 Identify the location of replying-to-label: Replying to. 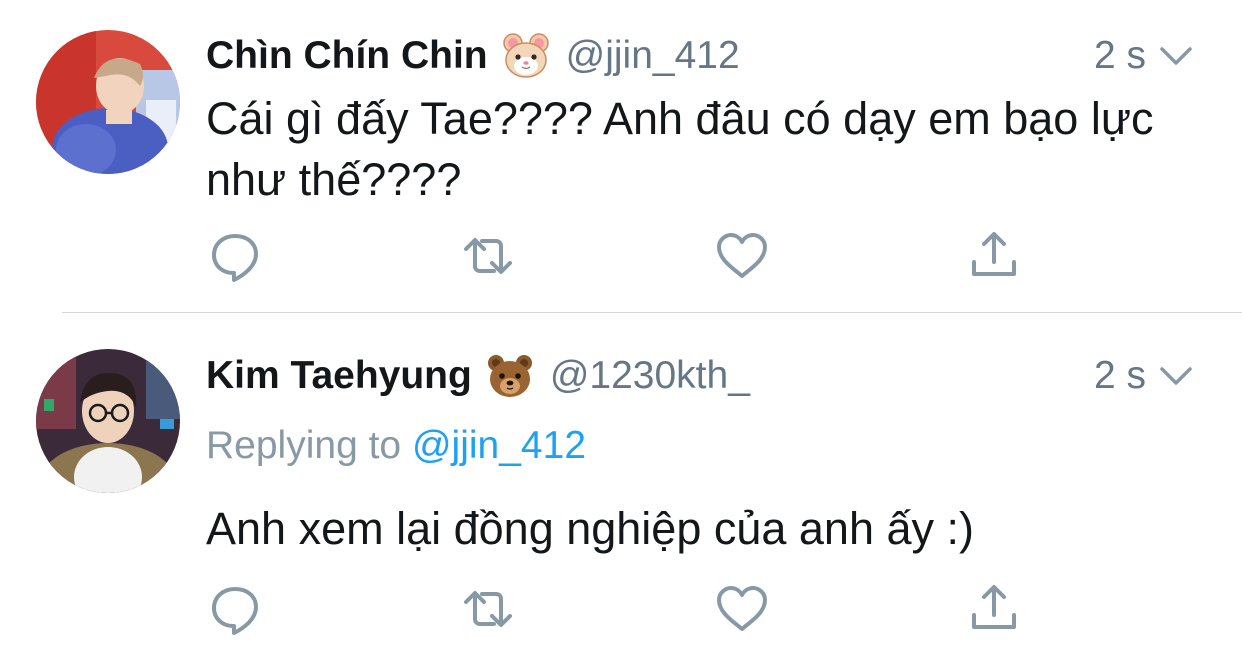
(304, 445).